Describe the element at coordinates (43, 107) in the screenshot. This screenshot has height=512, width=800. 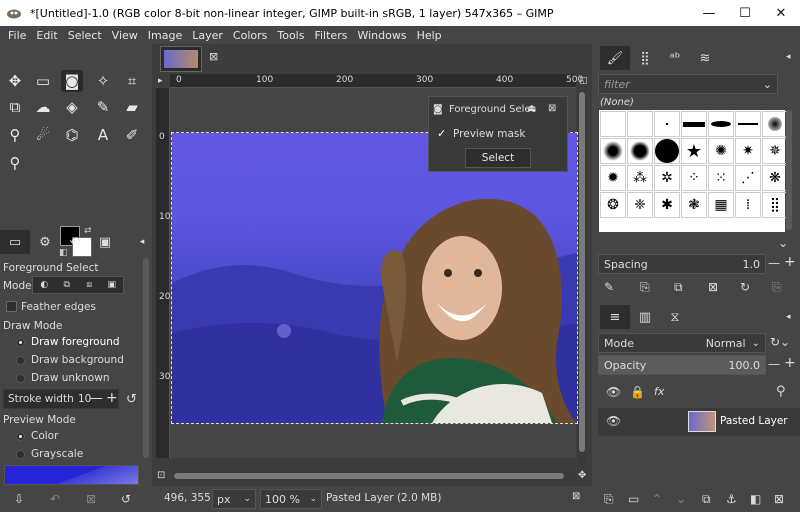
I see `warp-transform-tool-icon: ☁` at that location.